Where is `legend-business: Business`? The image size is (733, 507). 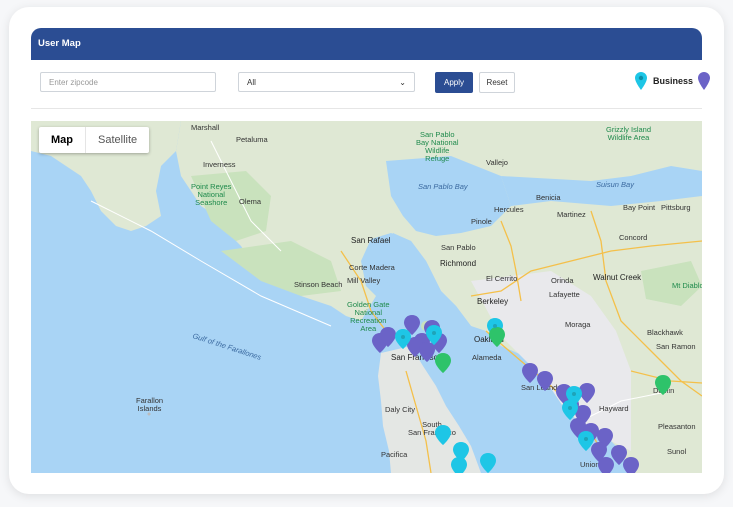
legend-business: Business is located at coordinates (664, 81).